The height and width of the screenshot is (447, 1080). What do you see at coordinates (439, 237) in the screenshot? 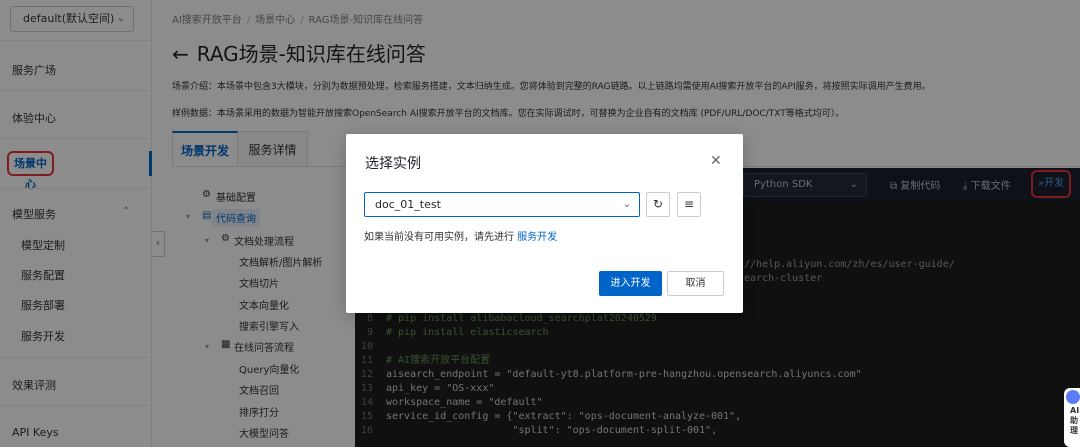
I see `hint-label: 如果当前没有可用实例，请先进行` at bounding box center [439, 237].